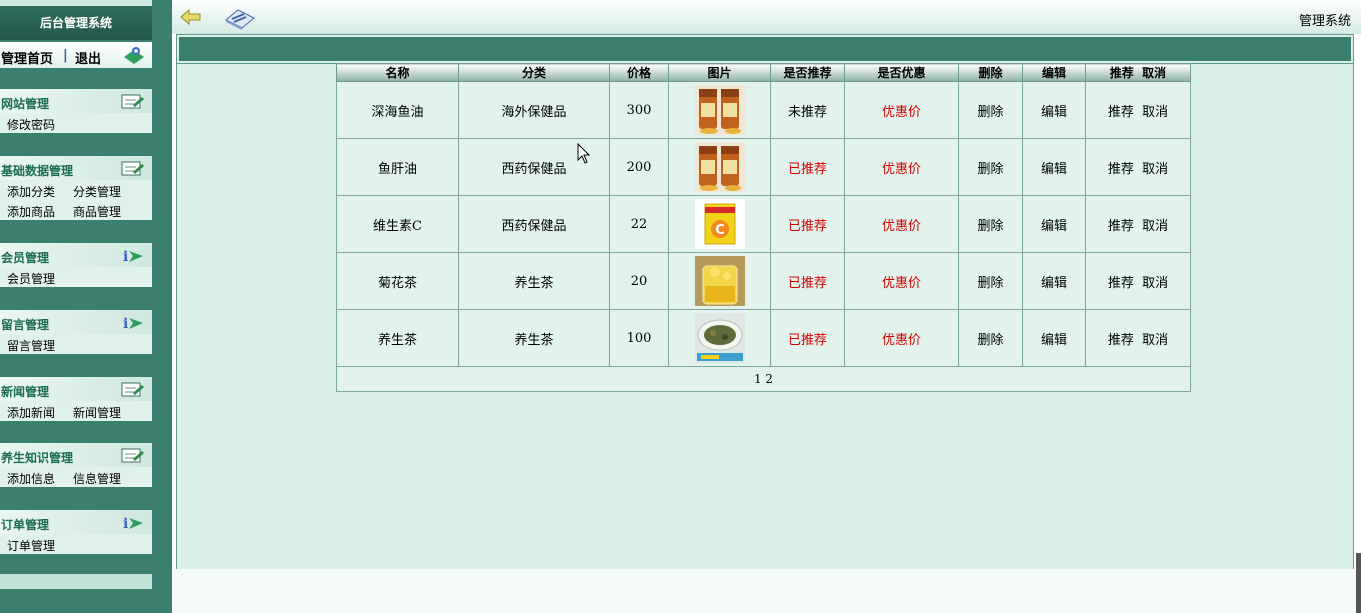 The image size is (1361, 613). What do you see at coordinates (191, 17) in the screenshot?
I see `back-arrow-icon` at bounding box center [191, 17].